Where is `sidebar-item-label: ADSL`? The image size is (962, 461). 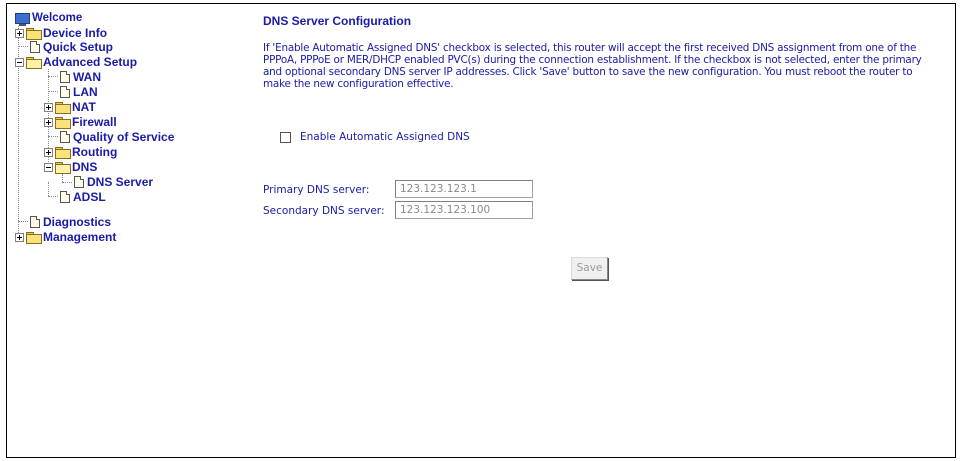 sidebar-item-label: ADSL is located at coordinates (89, 197).